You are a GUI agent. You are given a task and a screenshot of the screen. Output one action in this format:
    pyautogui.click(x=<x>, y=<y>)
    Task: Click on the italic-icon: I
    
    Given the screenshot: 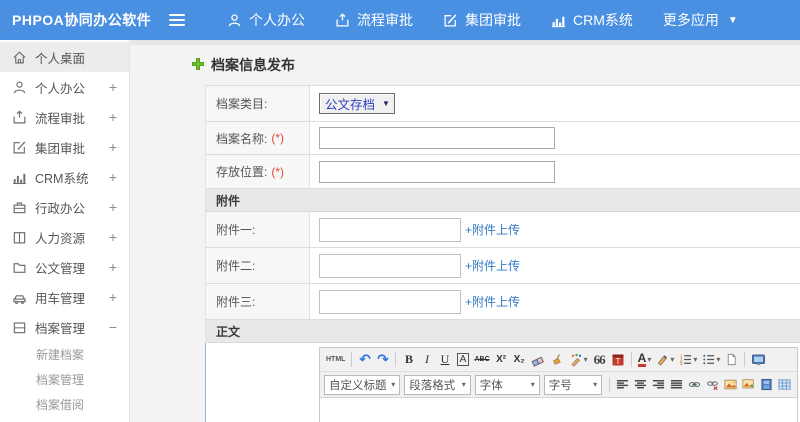 What is the action you would take?
    pyautogui.click(x=426, y=359)
    